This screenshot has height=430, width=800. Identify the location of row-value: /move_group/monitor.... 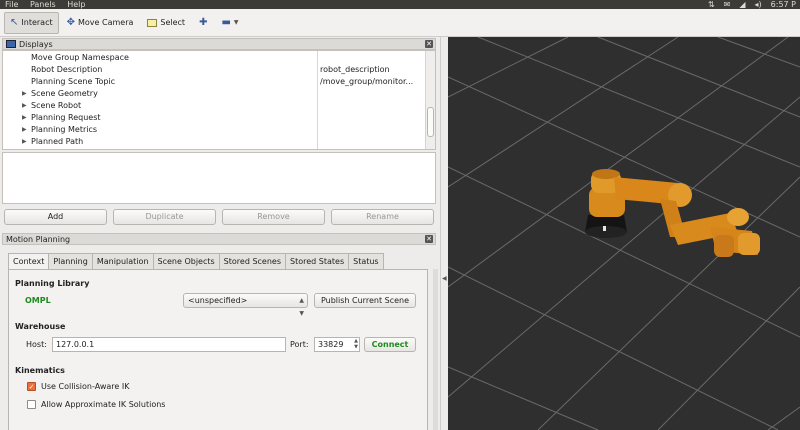
(374, 82).